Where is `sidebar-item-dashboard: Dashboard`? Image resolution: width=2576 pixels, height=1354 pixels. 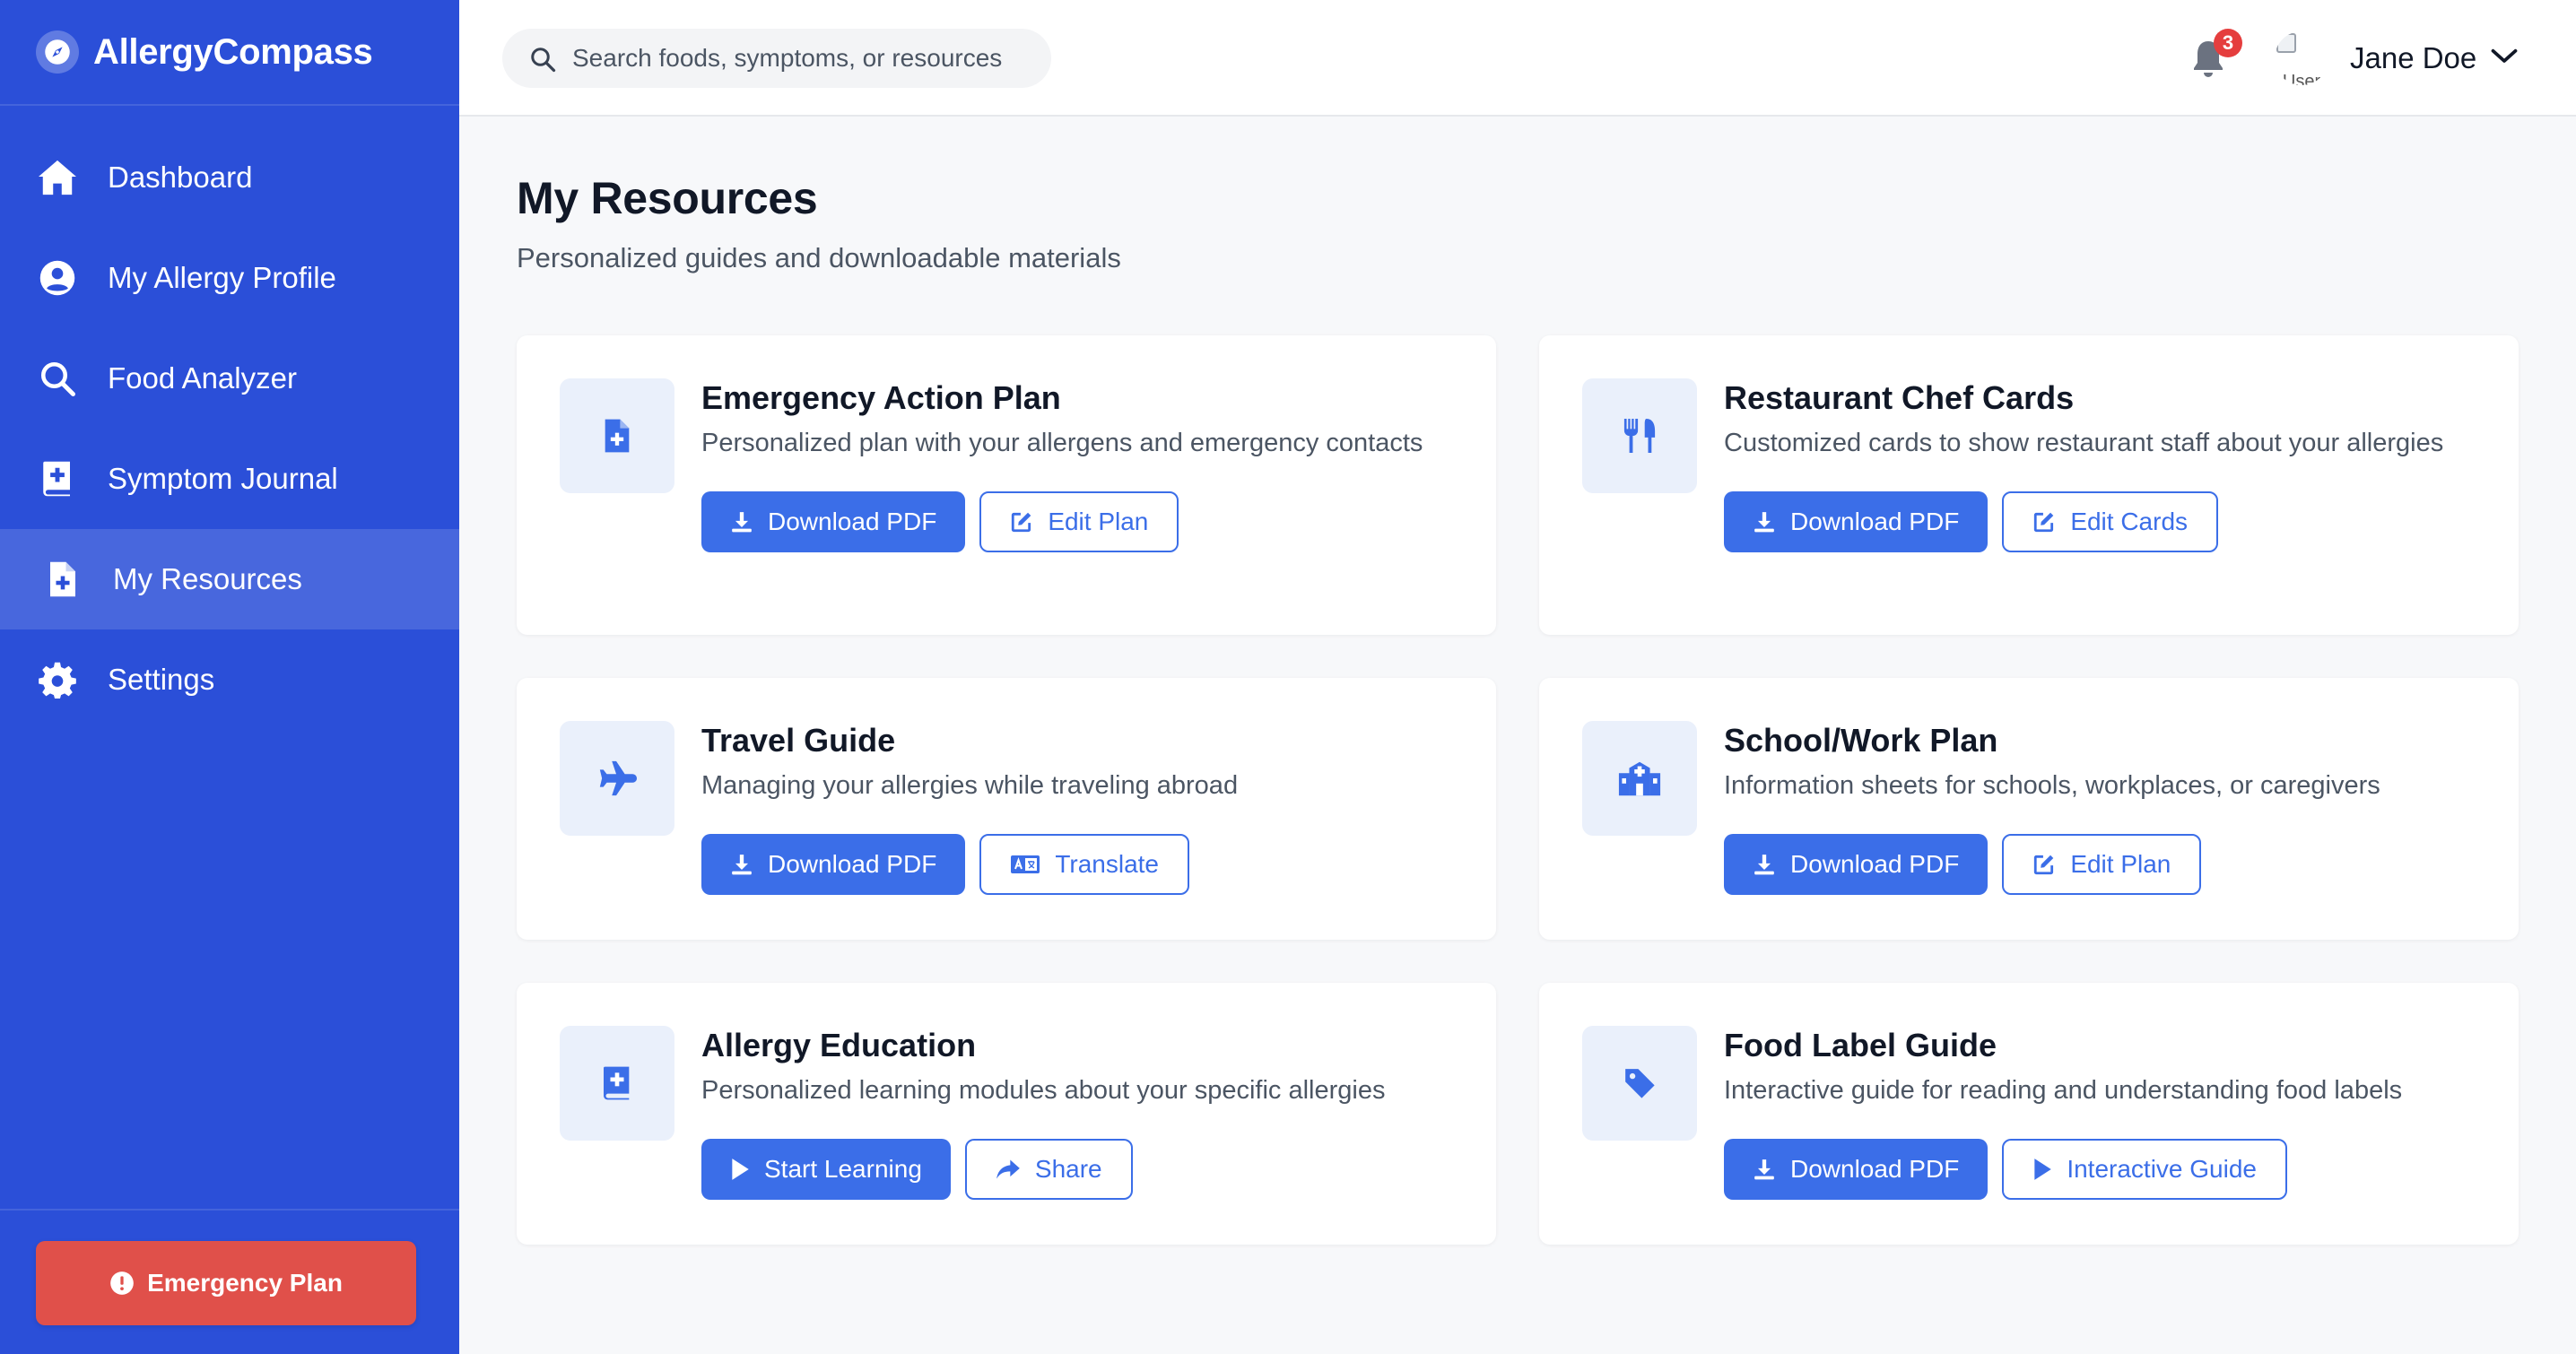 sidebar-item-dashboard: Dashboard is located at coordinates (229, 178).